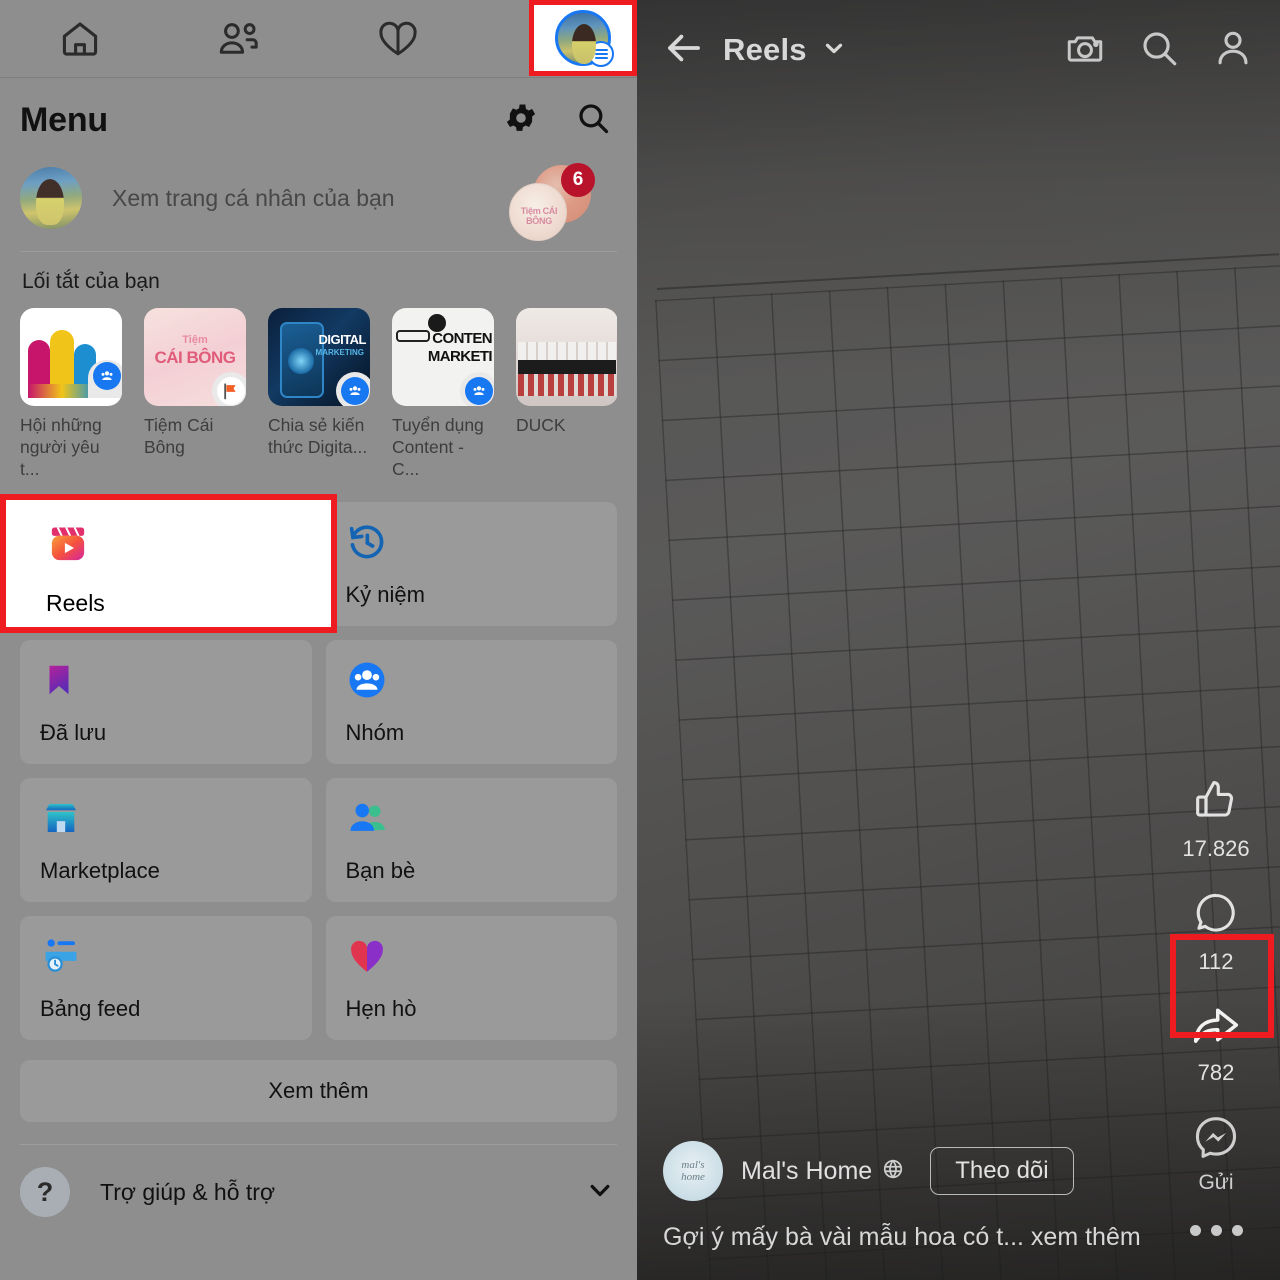  What do you see at coordinates (1216, 1072) in the screenshot?
I see `share-count: 782` at bounding box center [1216, 1072].